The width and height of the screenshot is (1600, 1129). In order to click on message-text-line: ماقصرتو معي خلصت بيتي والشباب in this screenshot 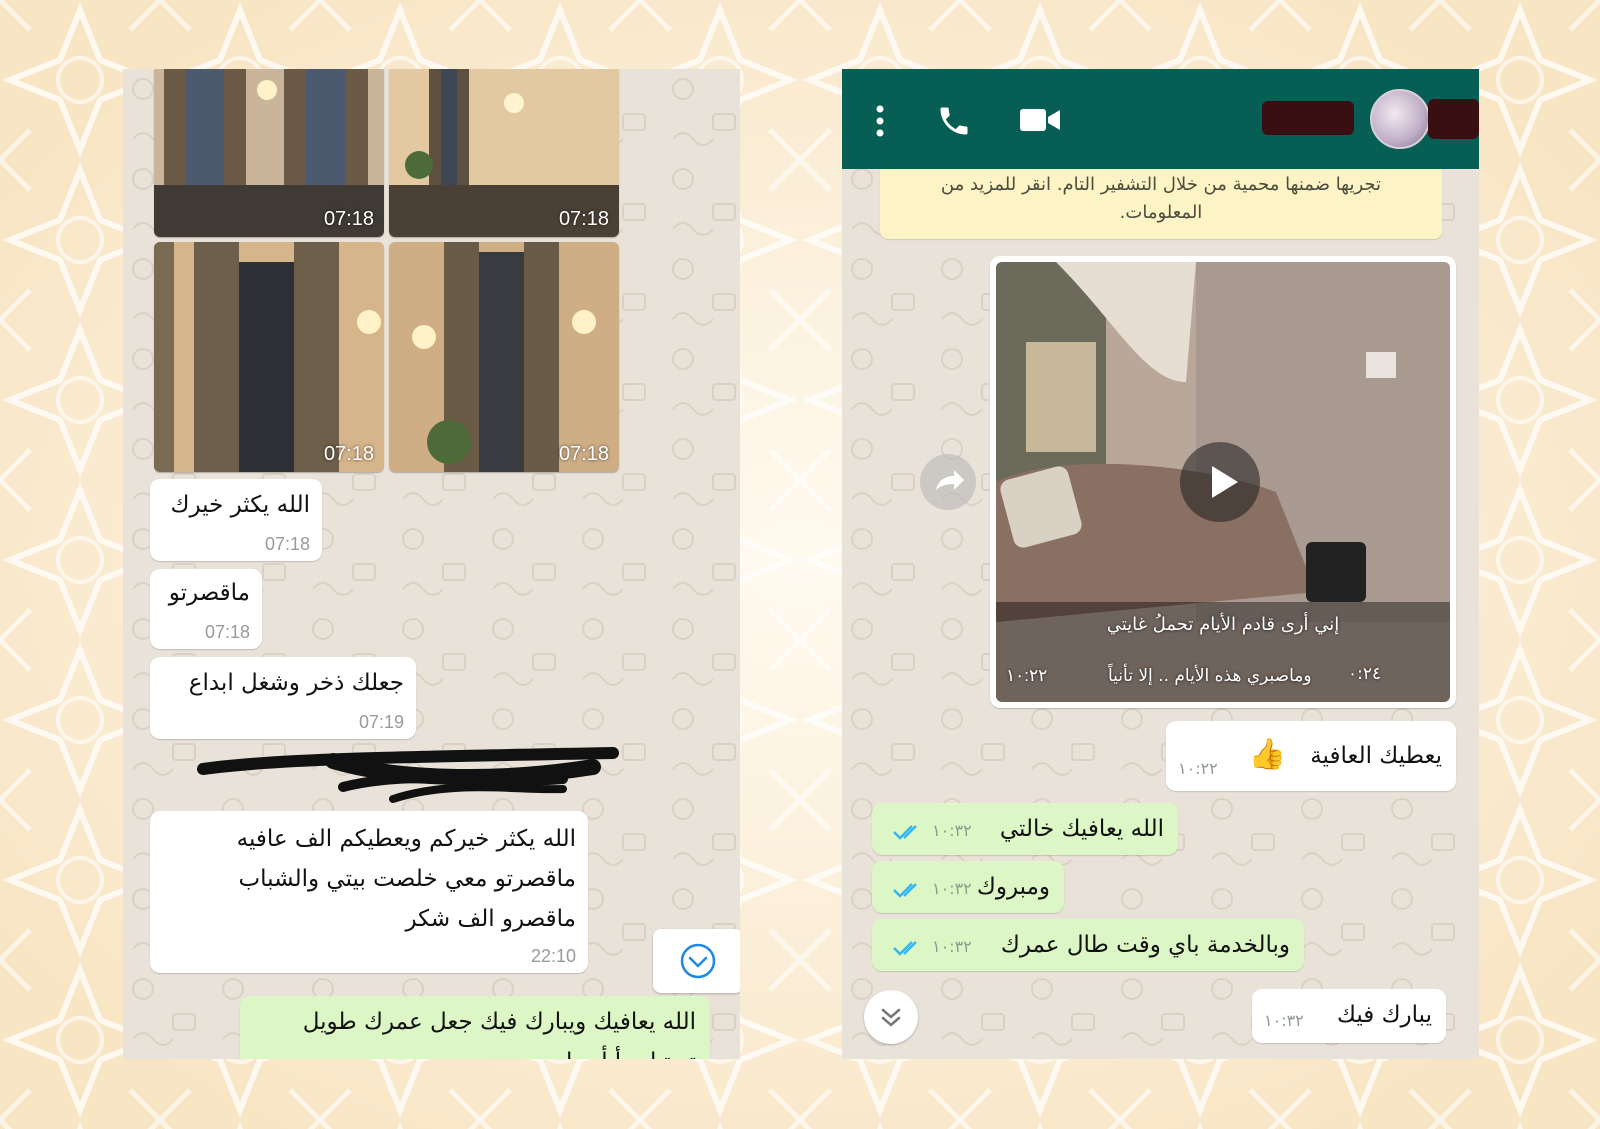, I will do `click(407, 879)`.